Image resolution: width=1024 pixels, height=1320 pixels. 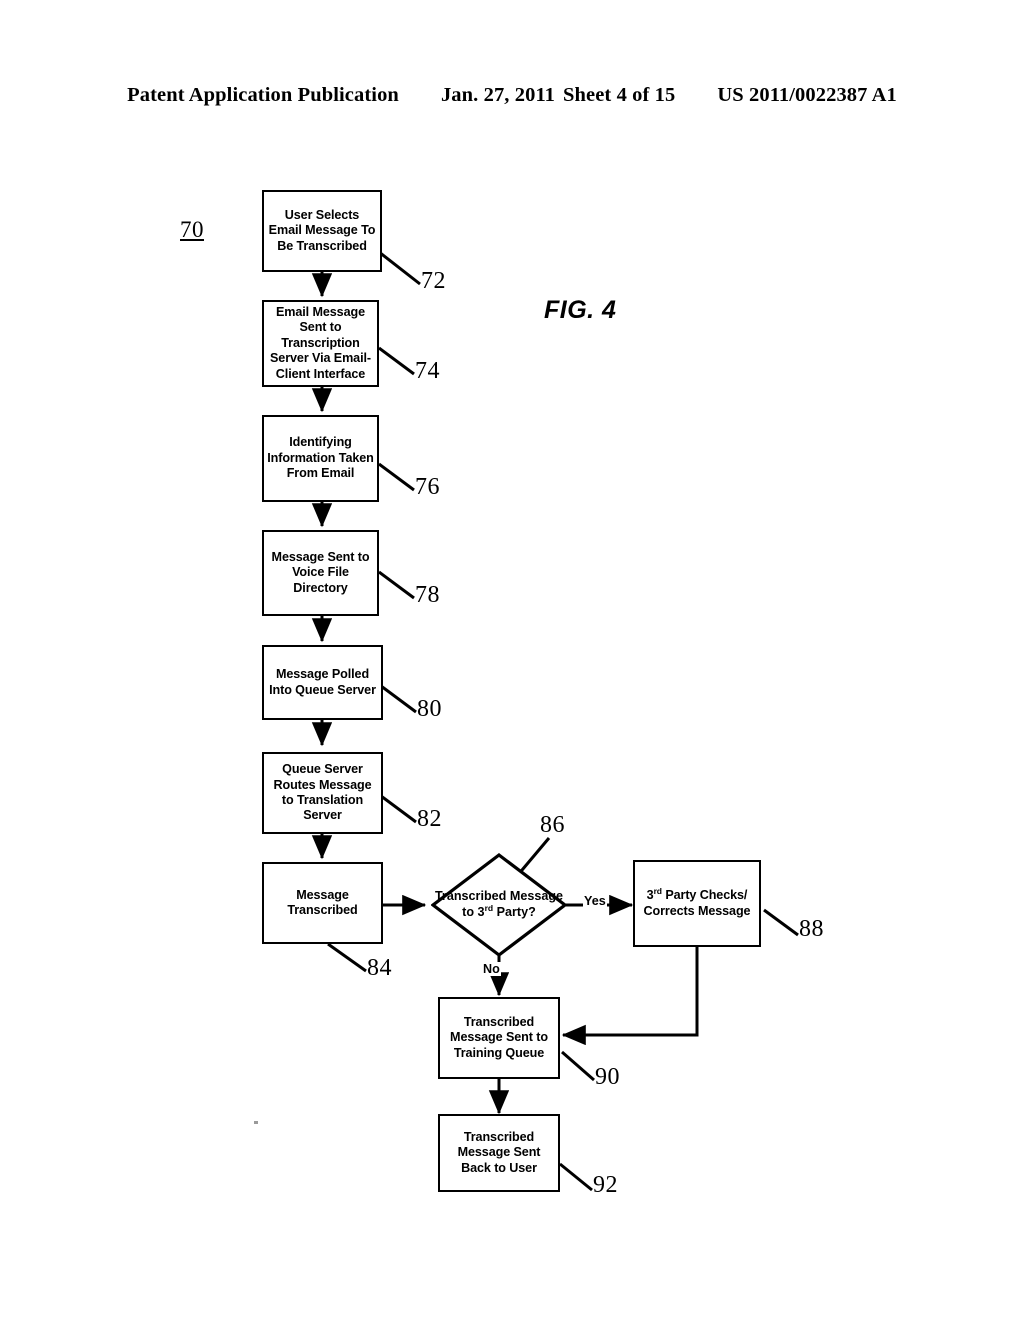 I want to click on flow-node-label: Identifying Information Taken From Email, so click(x=320, y=458).